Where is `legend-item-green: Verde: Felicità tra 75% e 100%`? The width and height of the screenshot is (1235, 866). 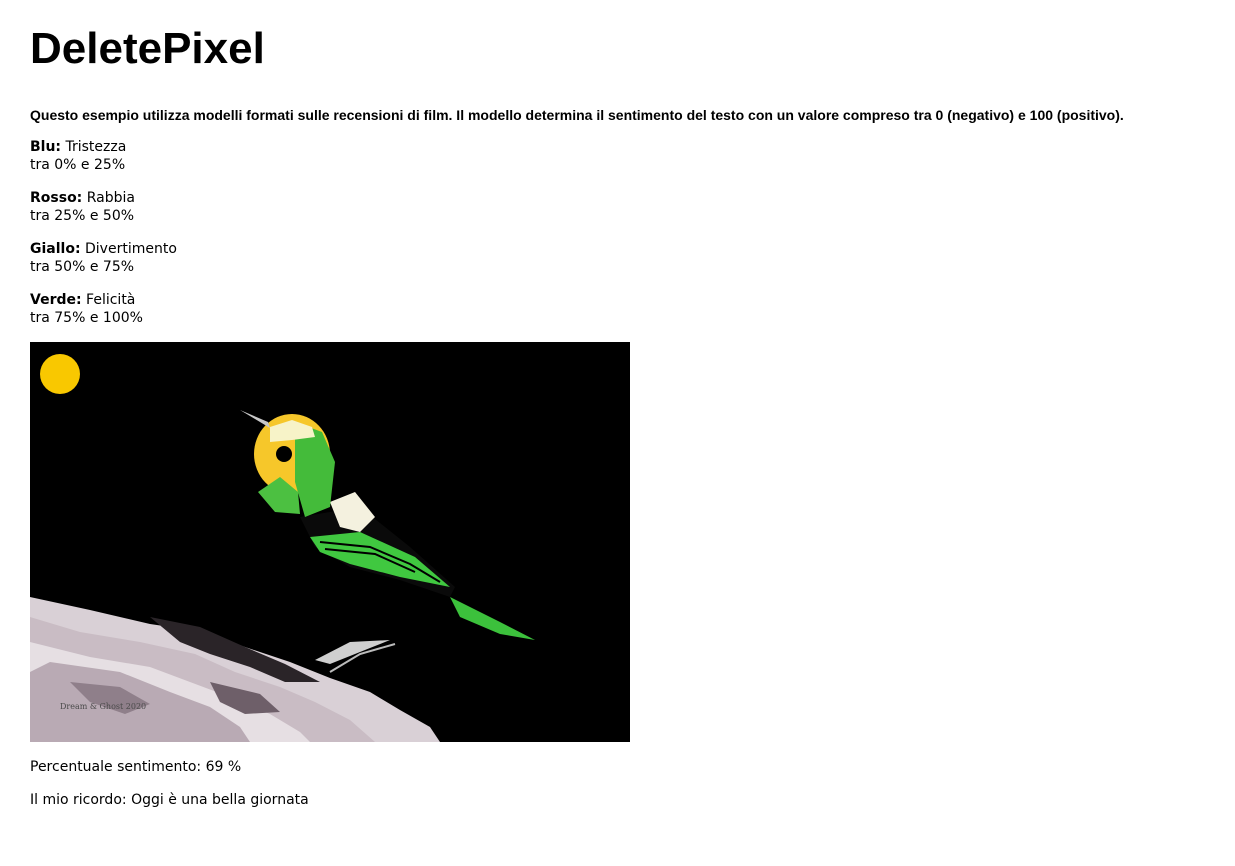 legend-item-green: Verde: Felicità tra 75% e 100% is located at coordinates (86, 309).